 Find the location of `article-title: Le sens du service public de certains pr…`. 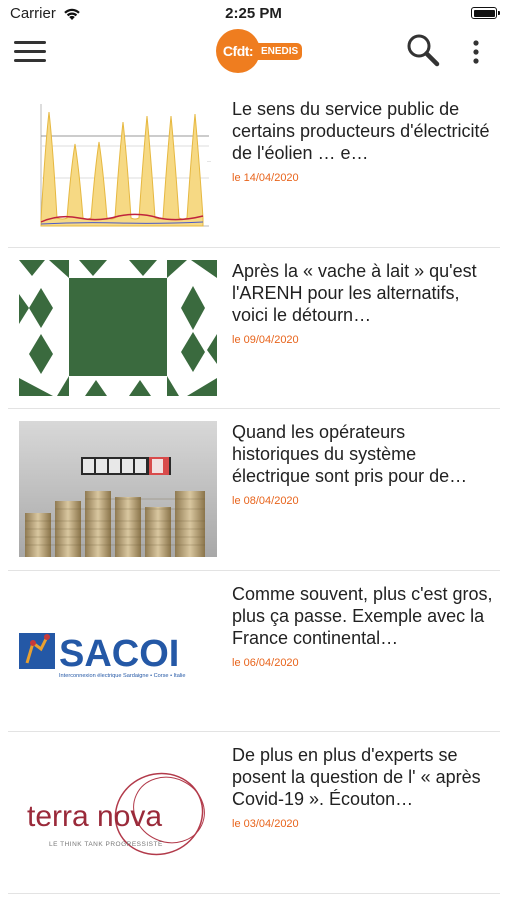

article-title: Le sens du service public de certains pr… is located at coordinates (361, 131).